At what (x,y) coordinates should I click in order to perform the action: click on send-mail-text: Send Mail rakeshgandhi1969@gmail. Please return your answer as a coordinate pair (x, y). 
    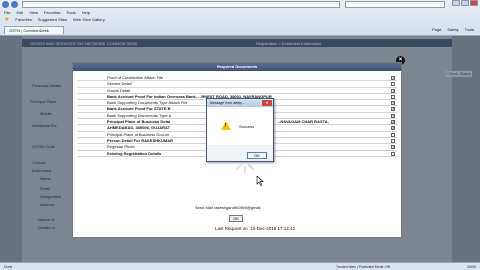
    Looking at the image, I should click on (228, 207).